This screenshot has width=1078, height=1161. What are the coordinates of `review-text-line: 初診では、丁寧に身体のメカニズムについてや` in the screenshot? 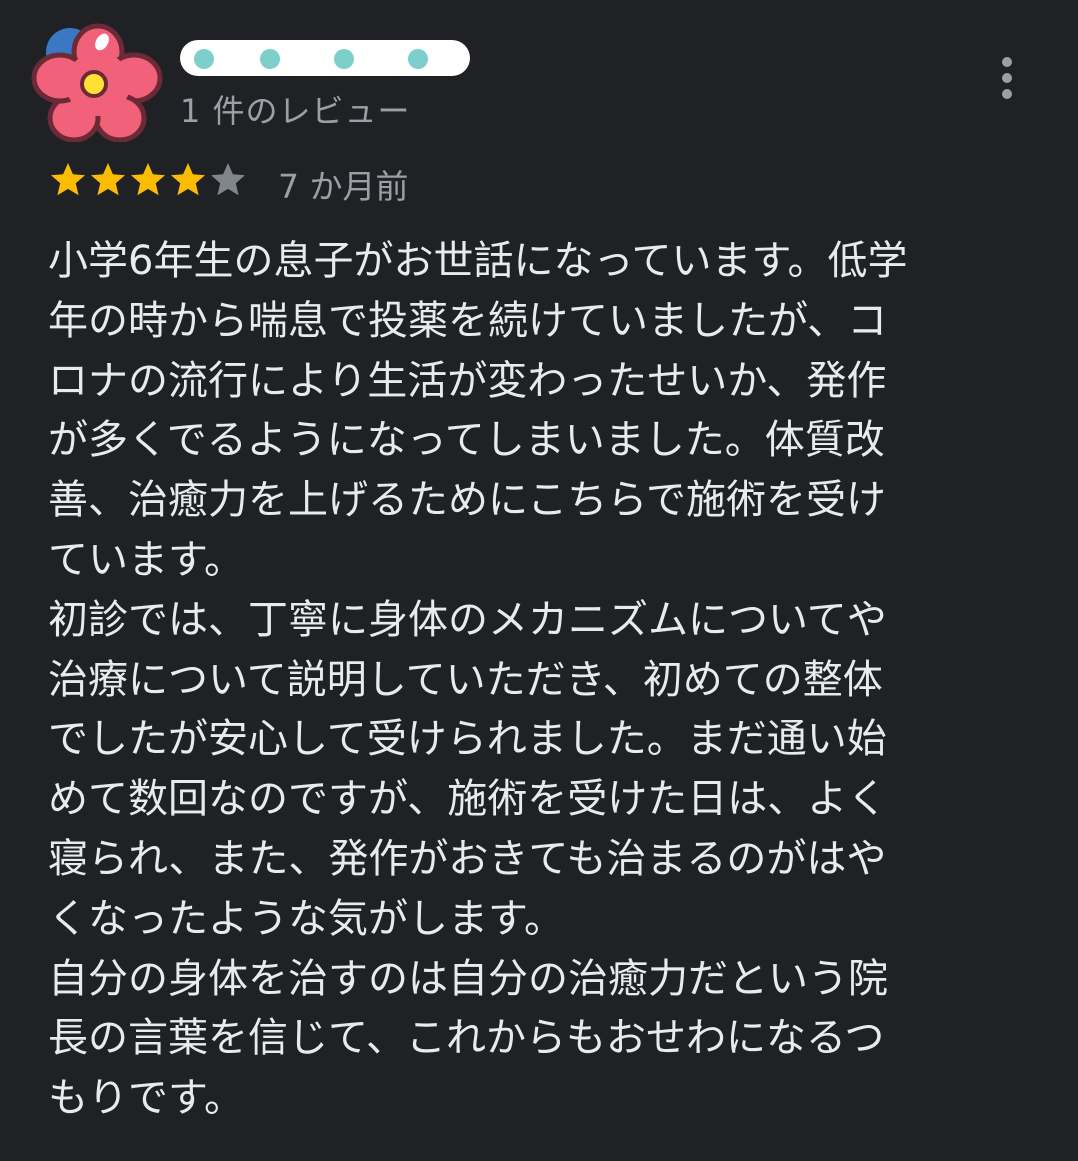 It's located at (467, 619).